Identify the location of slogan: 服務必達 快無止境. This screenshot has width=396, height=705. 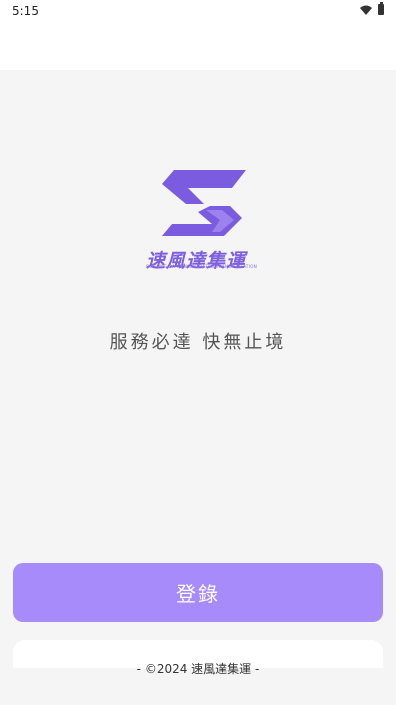
(198, 342).